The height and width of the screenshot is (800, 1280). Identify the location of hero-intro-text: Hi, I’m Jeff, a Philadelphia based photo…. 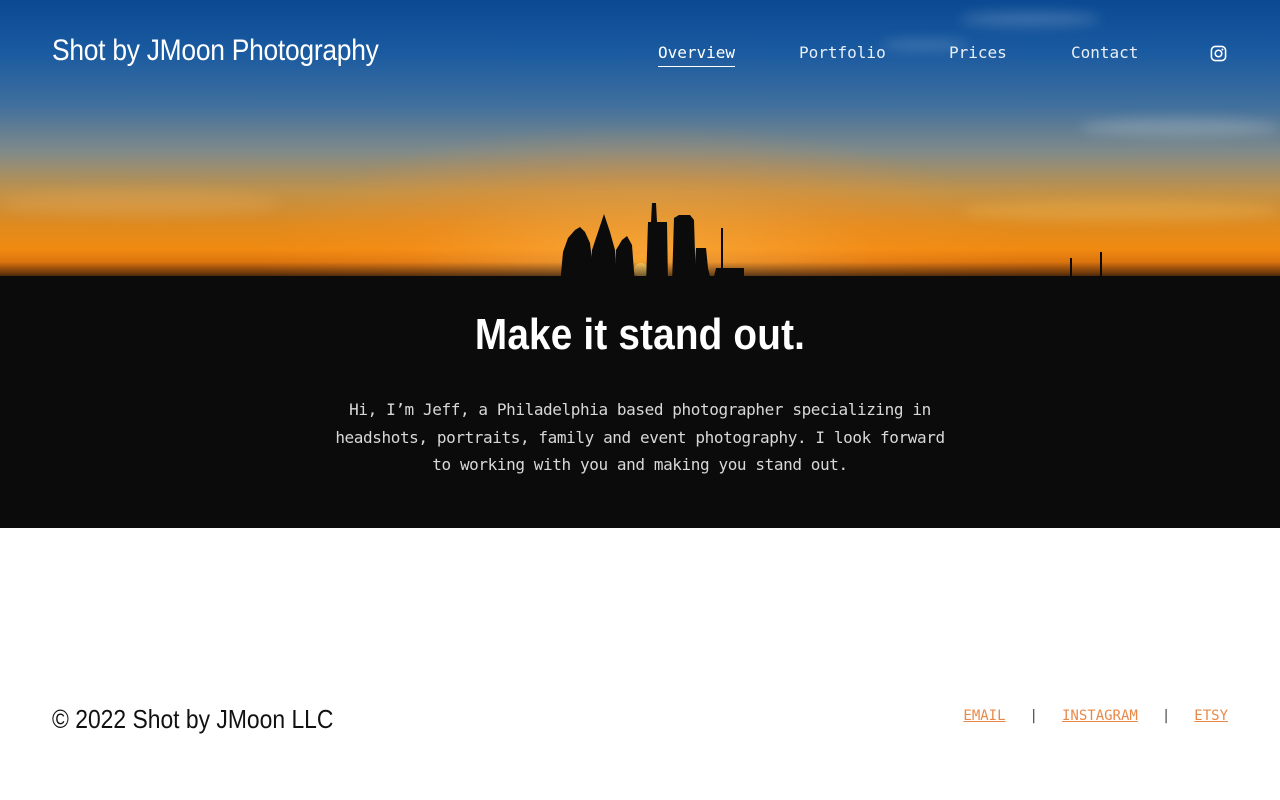
(640, 437).